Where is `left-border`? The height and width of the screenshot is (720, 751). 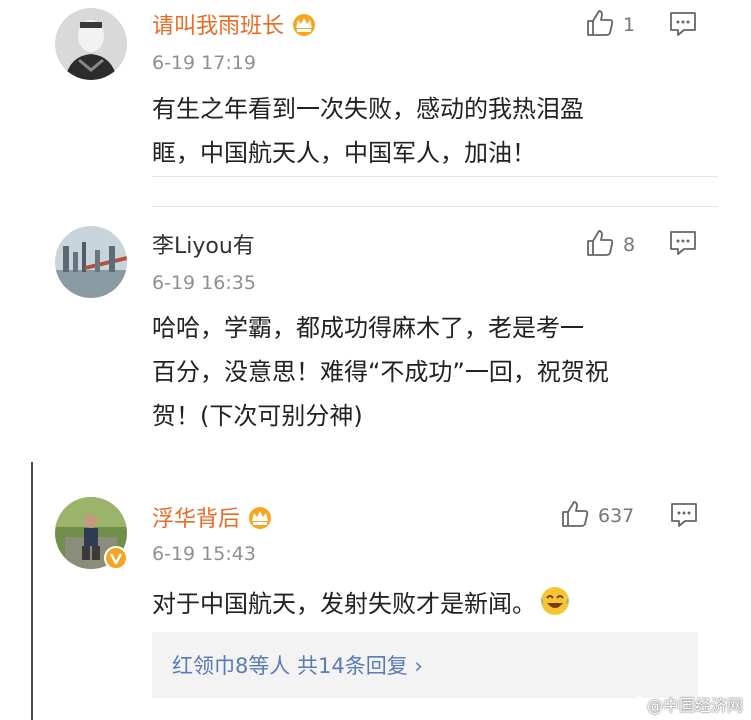
left-border is located at coordinates (32, 591).